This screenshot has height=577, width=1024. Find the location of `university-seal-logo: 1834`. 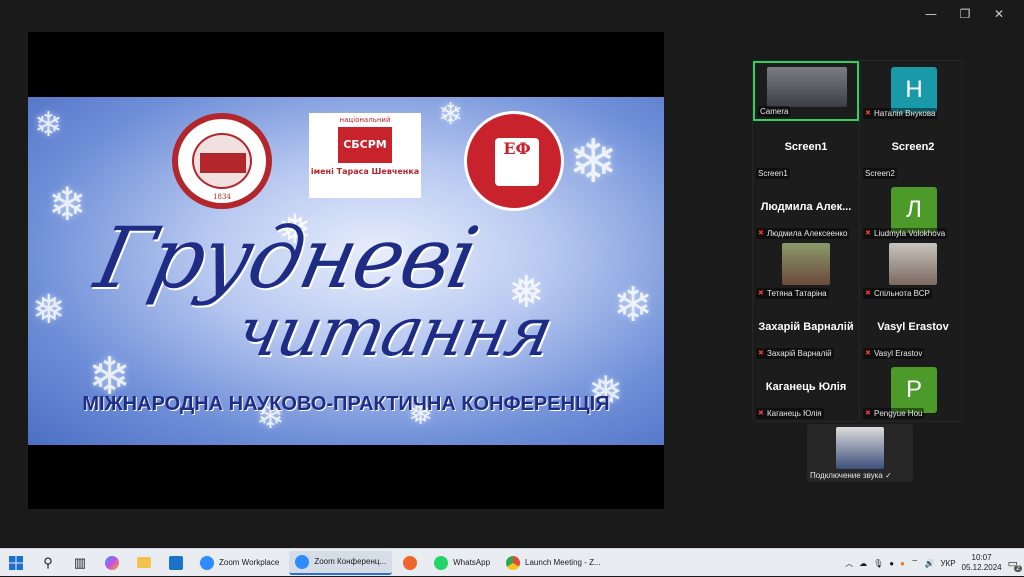

university-seal-logo: 1834 is located at coordinates (222, 161).